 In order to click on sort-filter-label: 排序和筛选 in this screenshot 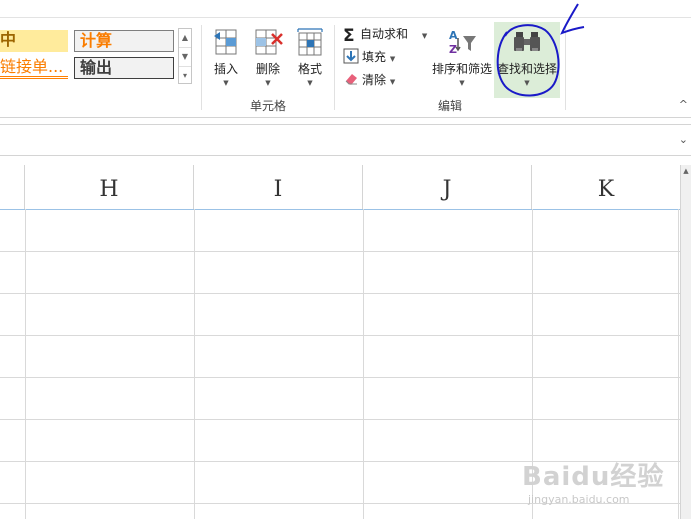, I will do `click(461, 69)`.